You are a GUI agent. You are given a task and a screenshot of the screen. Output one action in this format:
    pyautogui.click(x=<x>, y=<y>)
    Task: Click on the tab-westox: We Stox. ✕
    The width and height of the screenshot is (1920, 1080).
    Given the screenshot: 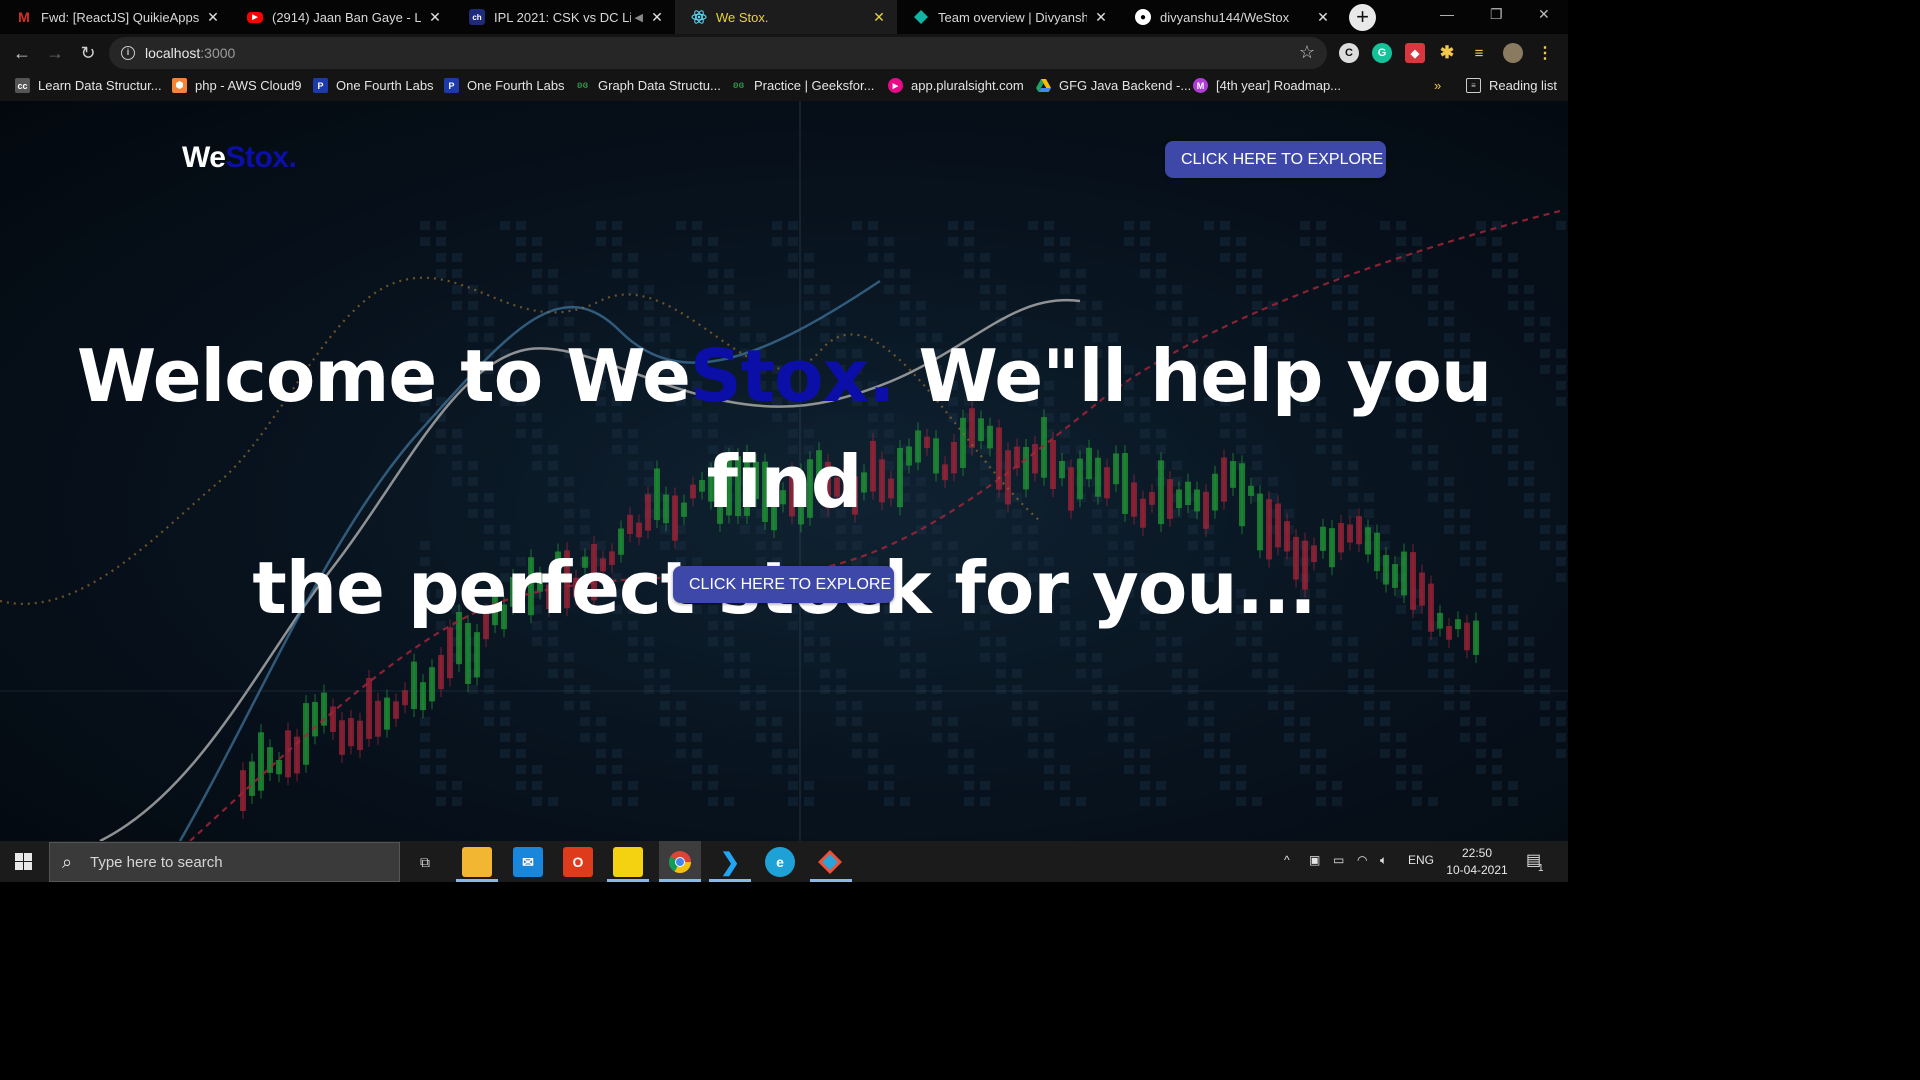 What is the action you would take?
    pyautogui.click(x=786, y=17)
    